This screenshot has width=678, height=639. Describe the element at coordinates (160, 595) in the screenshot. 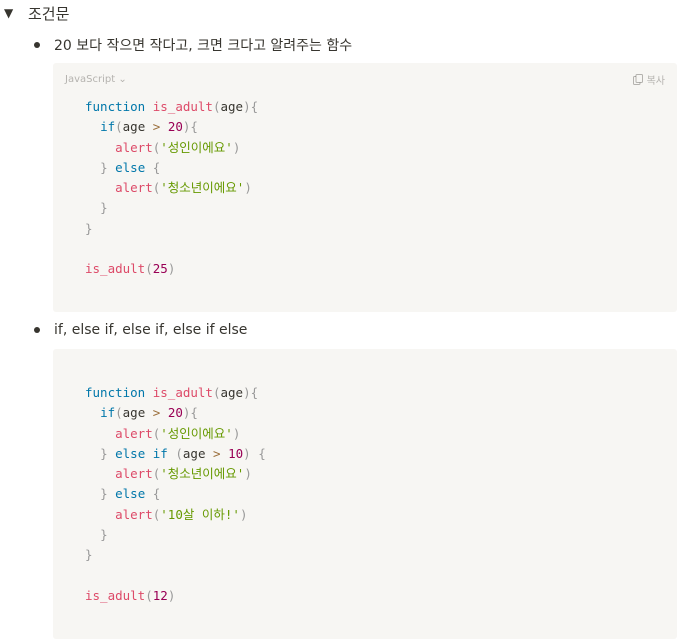

I see `code-token: 12` at that location.